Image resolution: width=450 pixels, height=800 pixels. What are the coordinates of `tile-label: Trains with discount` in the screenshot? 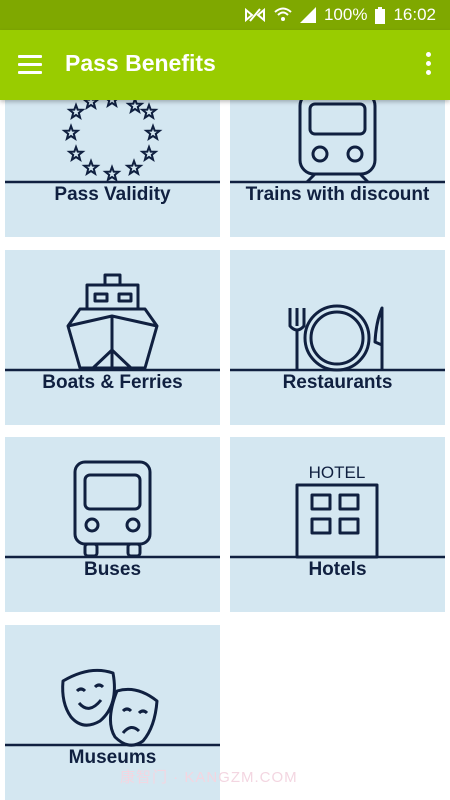 It's located at (337, 194).